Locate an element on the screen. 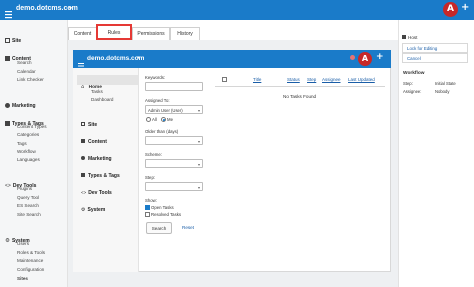 This screenshot has height=287, width=474. column-assignee: Assignee is located at coordinates (331, 79).